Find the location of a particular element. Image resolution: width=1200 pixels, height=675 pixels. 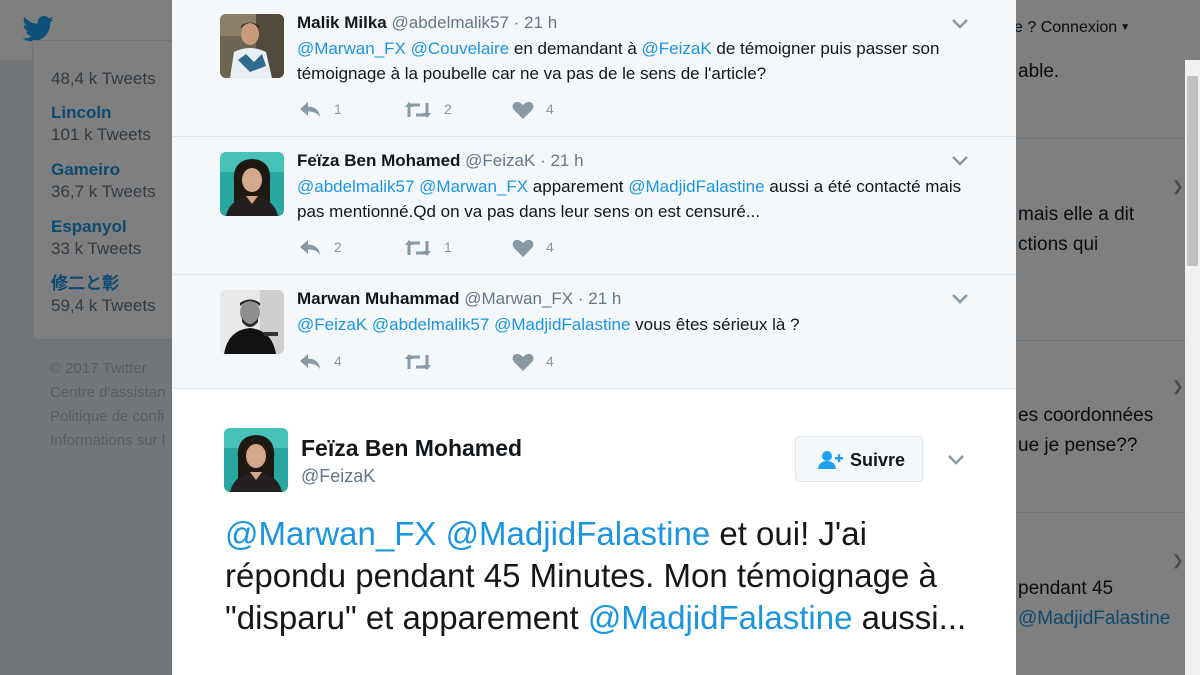

reply-header: Feïza Ben Mohamed @FeizaK · 21 h is located at coordinates (440, 161).